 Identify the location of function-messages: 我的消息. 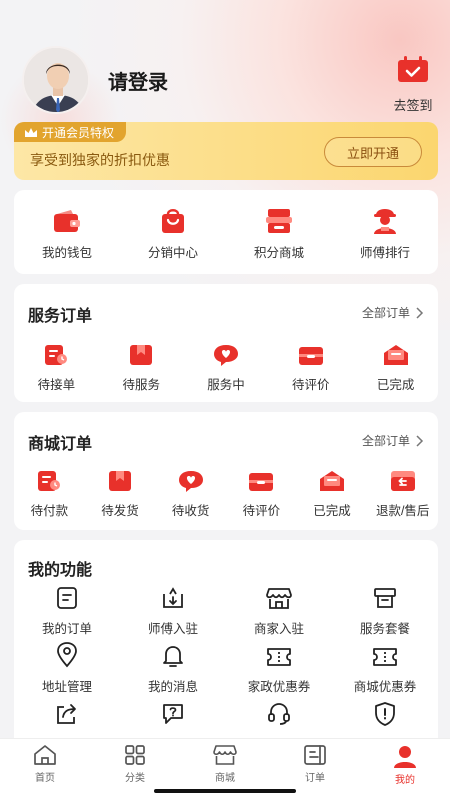
(173, 667).